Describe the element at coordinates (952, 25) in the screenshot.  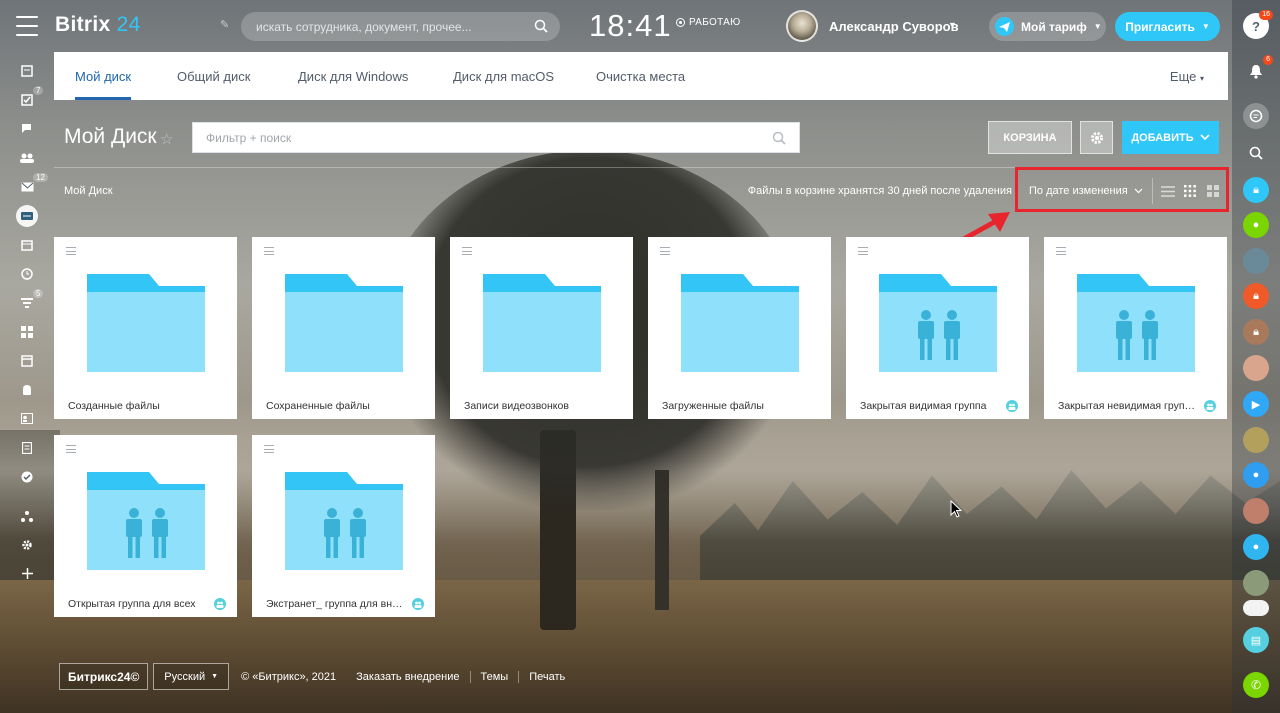
I see `chevron-down-icon: ▼` at that location.